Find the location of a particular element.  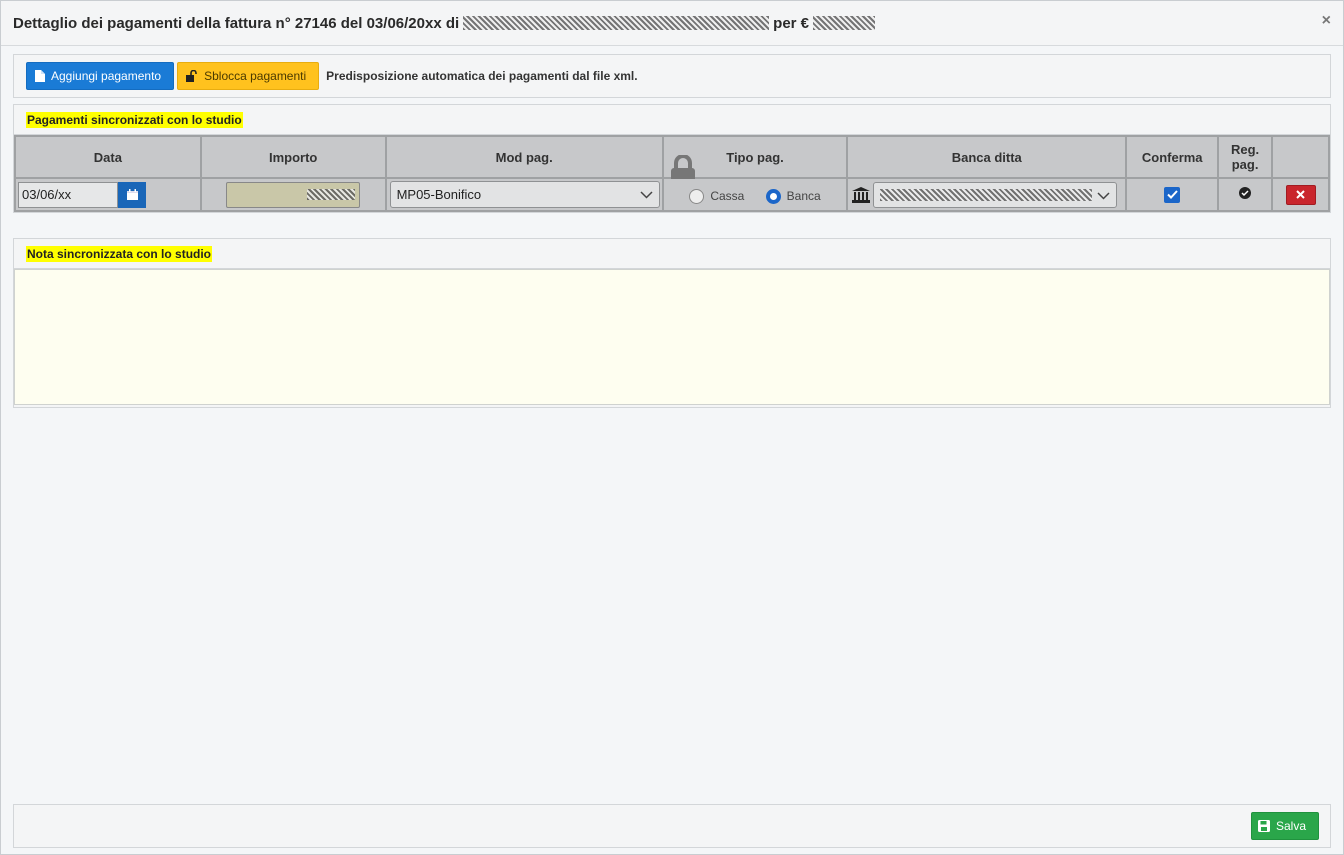

col-header-data: Data is located at coordinates (108, 157).